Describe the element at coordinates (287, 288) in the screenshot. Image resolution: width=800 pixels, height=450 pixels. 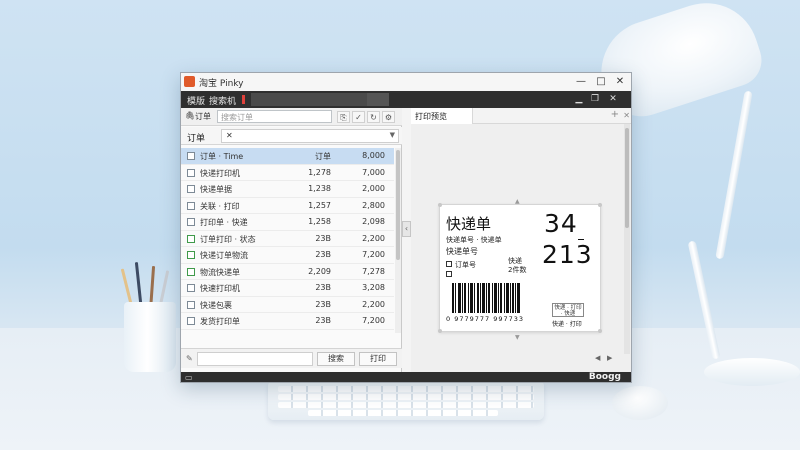
I see `table-row: 快速打印机 23B 3,208` at that location.